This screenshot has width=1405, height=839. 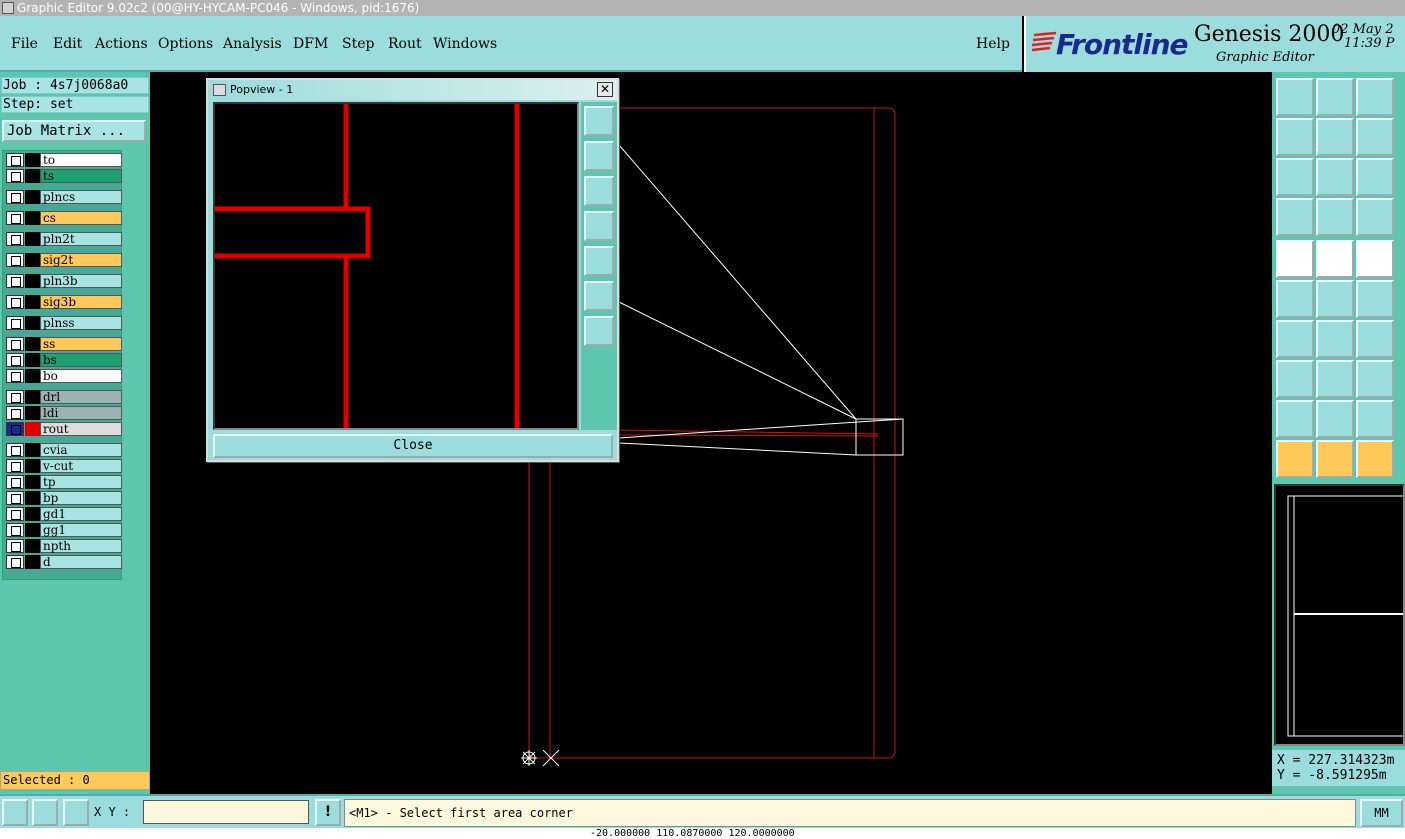 What do you see at coordinates (465, 44) in the screenshot?
I see `menu-windows: Windows` at bounding box center [465, 44].